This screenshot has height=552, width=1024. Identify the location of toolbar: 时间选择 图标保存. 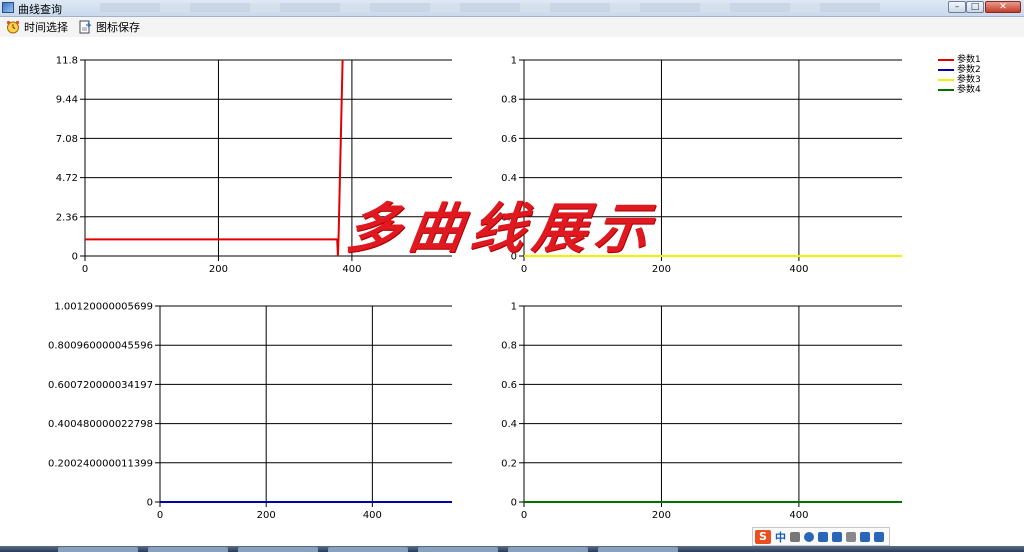
(512, 27).